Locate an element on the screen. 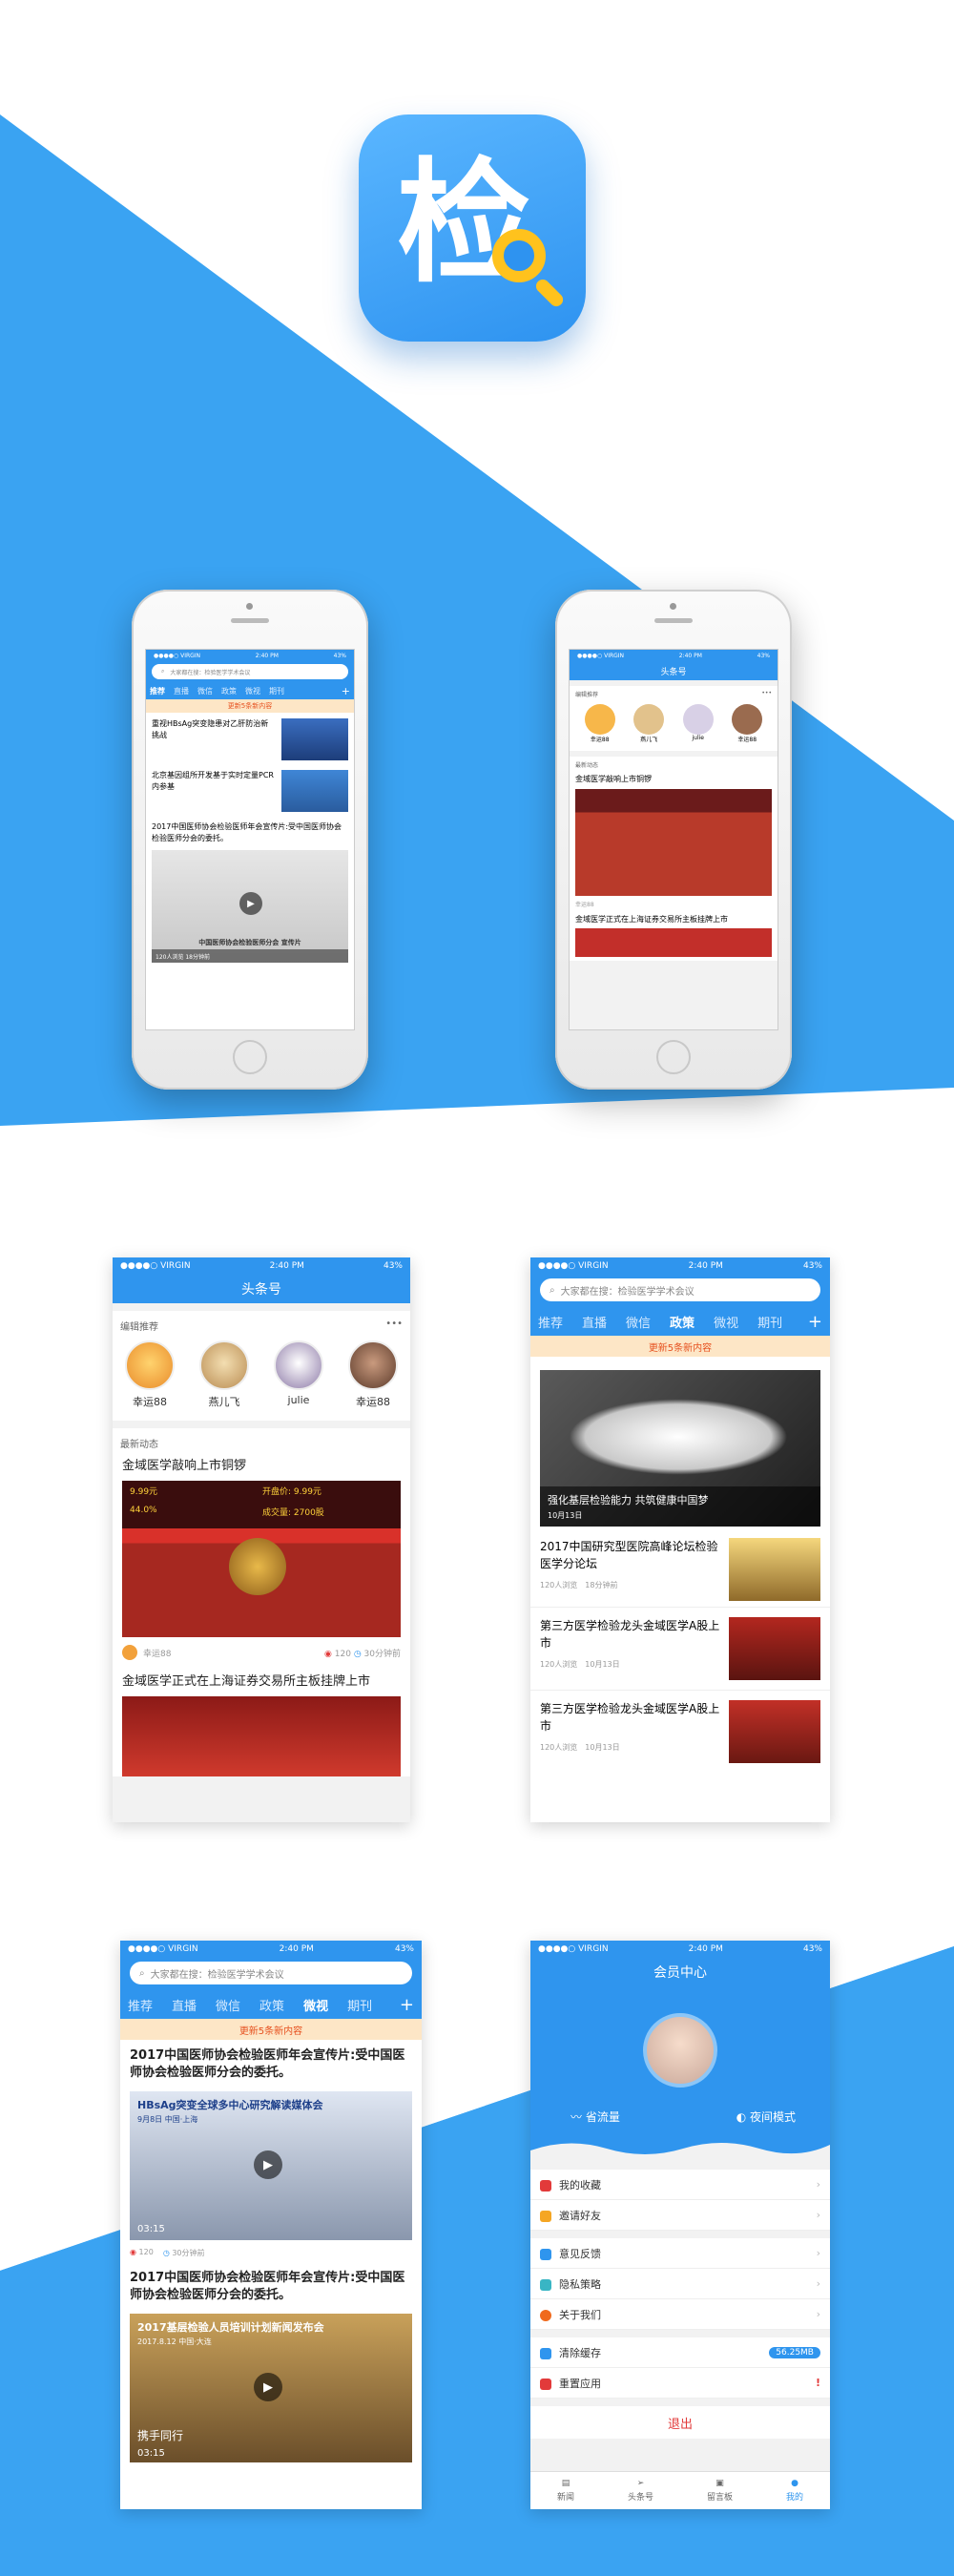  menu-favorites: 我的收藏 › is located at coordinates (680, 2185).